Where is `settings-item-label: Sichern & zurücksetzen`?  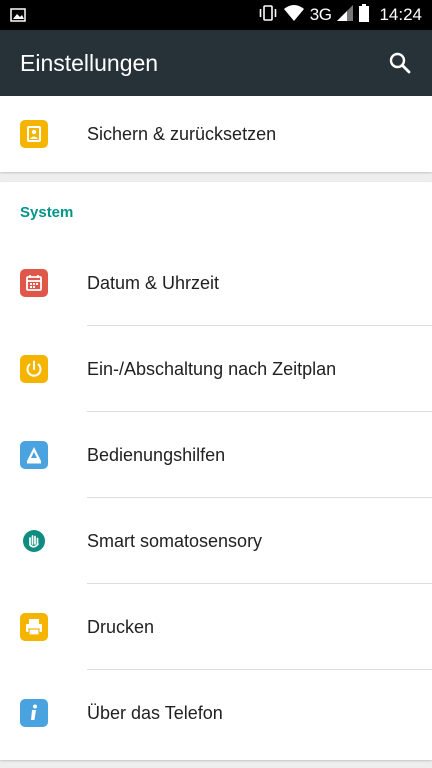 settings-item-label: Sichern & zurücksetzen is located at coordinates (182, 134).